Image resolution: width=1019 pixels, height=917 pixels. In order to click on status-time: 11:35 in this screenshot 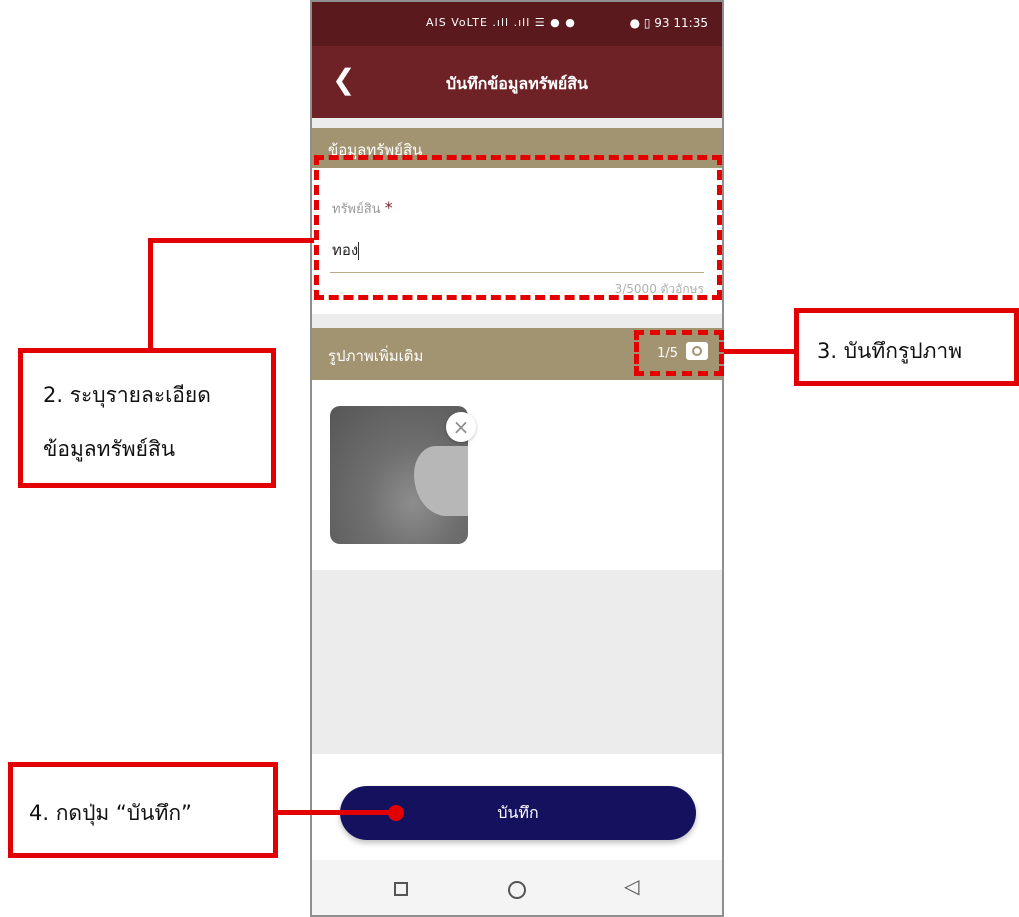, I will do `click(690, 23)`.